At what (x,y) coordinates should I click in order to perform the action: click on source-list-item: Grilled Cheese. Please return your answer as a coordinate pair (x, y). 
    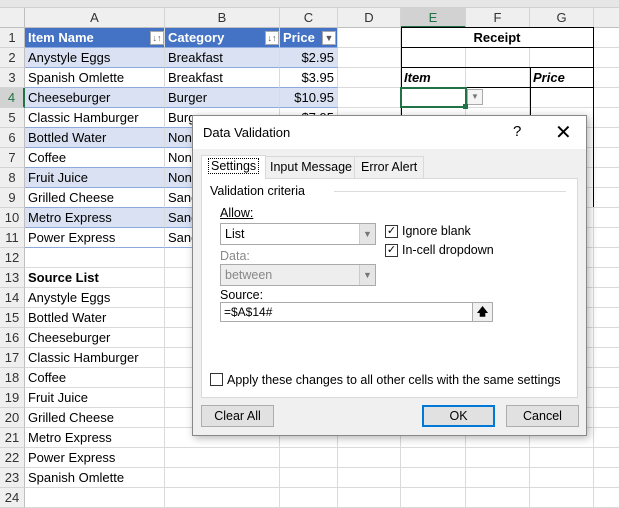
    Looking at the image, I should click on (95, 418).